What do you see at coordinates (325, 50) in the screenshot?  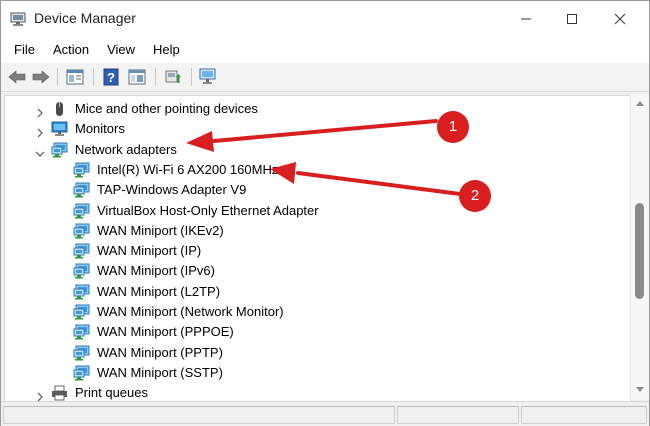 I see `menu-bar: File Action View Help` at bounding box center [325, 50].